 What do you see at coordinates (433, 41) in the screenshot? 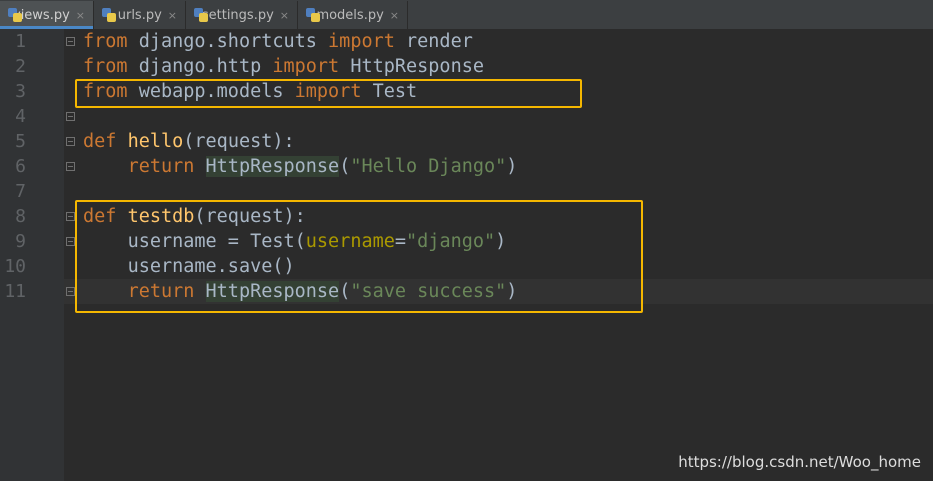
I see `import-name: render` at bounding box center [433, 41].